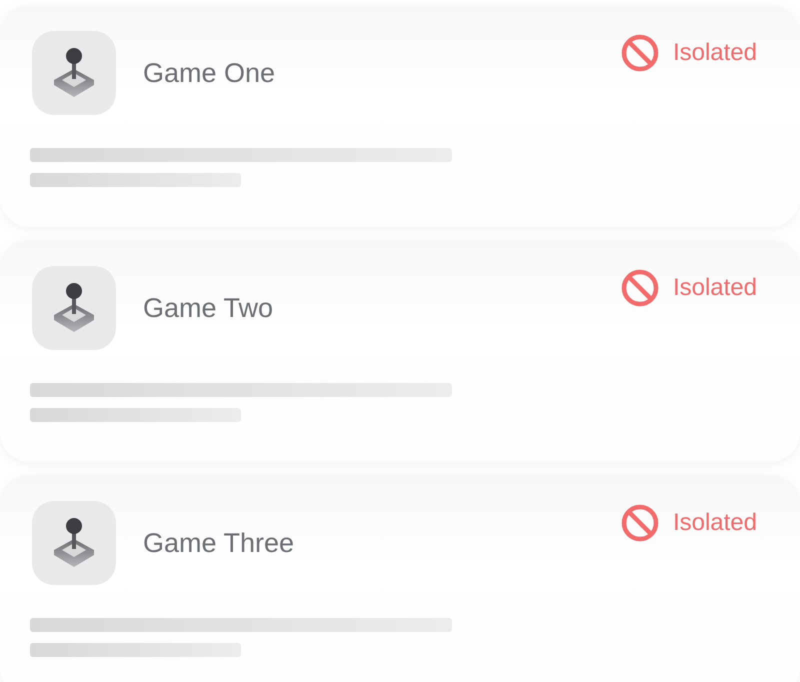 This screenshot has width=800, height=682. Describe the element at coordinates (208, 308) in the screenshot. I see `game-title: Game Two` at that location.